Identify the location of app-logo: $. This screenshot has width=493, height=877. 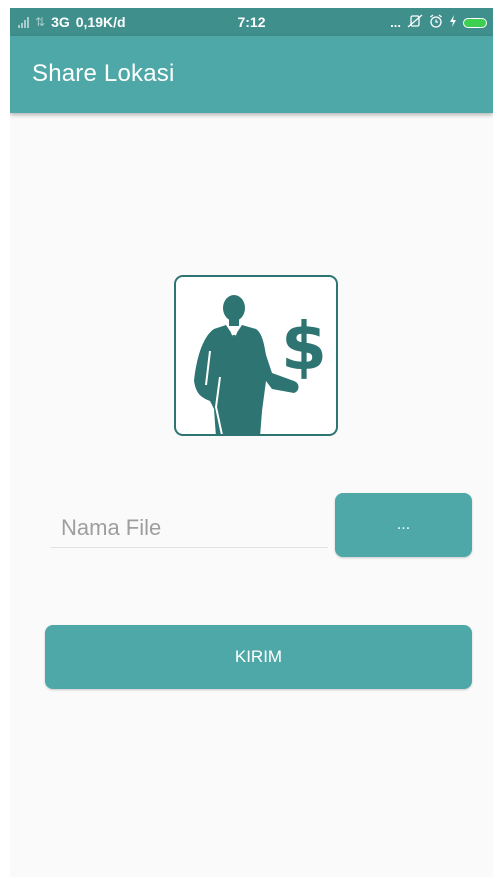
(256, 355).